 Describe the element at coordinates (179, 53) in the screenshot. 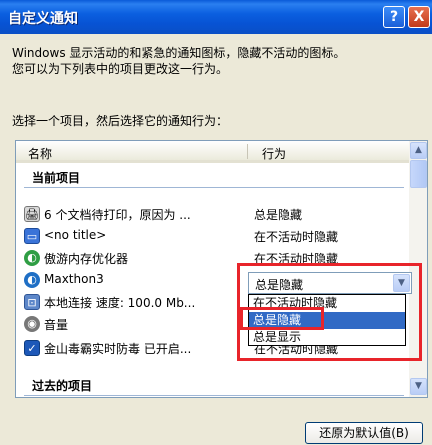

I see `description-line-1: Windows 显示活动的和紧急的通知图标，隐藏不活动的图标。` at that location.